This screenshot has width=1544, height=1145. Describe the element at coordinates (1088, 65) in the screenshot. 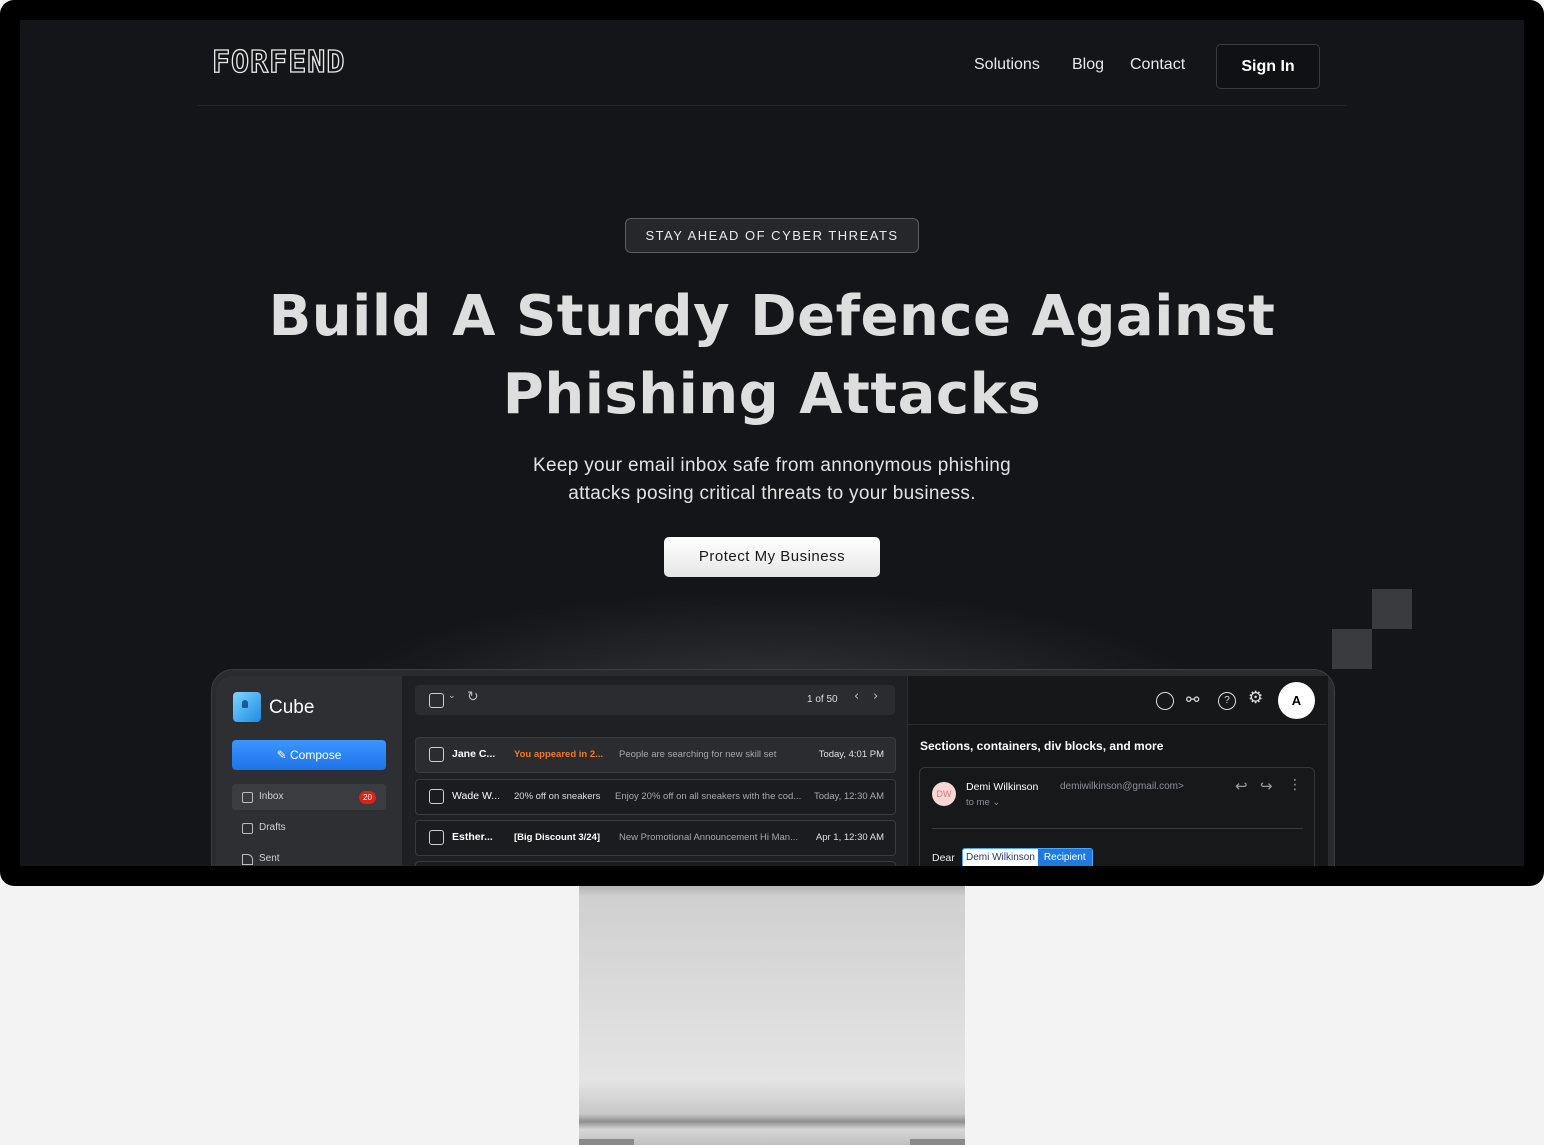

I see `nav-link-blog: Blog` at that location.